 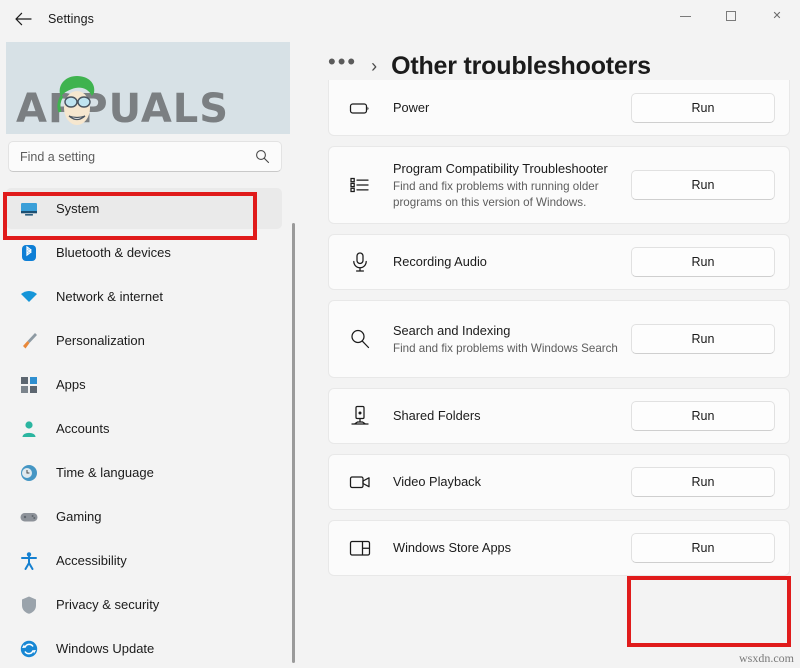 I want to click on sidebar-scrollbar, so click(x=293, y=443).